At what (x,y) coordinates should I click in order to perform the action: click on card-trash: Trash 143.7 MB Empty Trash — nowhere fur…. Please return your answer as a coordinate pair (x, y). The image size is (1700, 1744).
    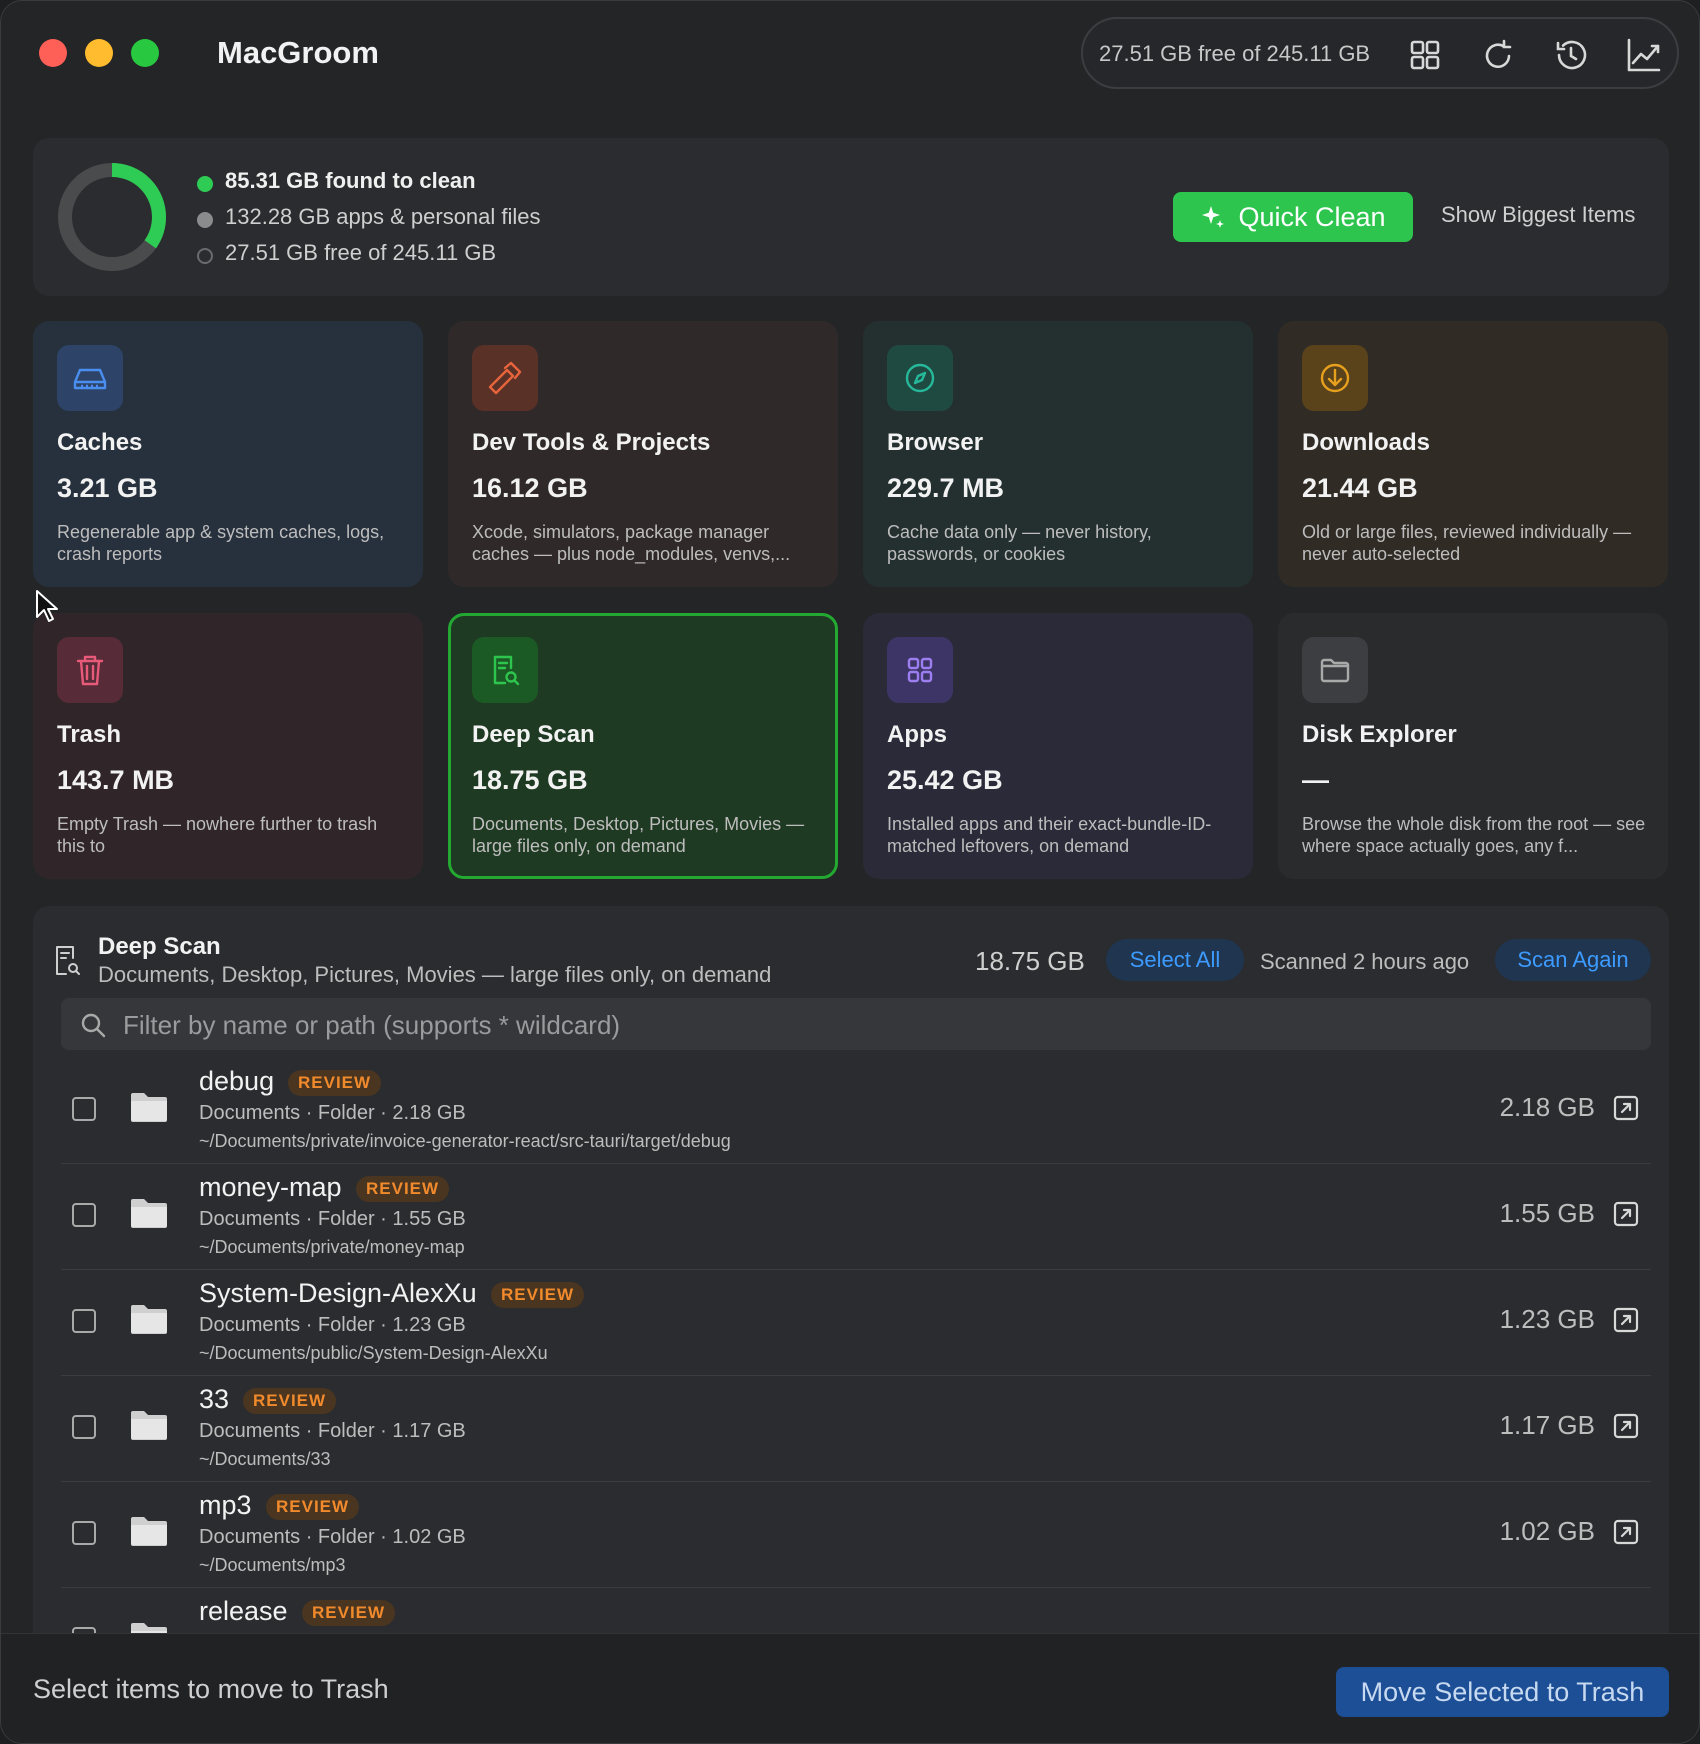
    Looking at the image, I should click on (228, 746).